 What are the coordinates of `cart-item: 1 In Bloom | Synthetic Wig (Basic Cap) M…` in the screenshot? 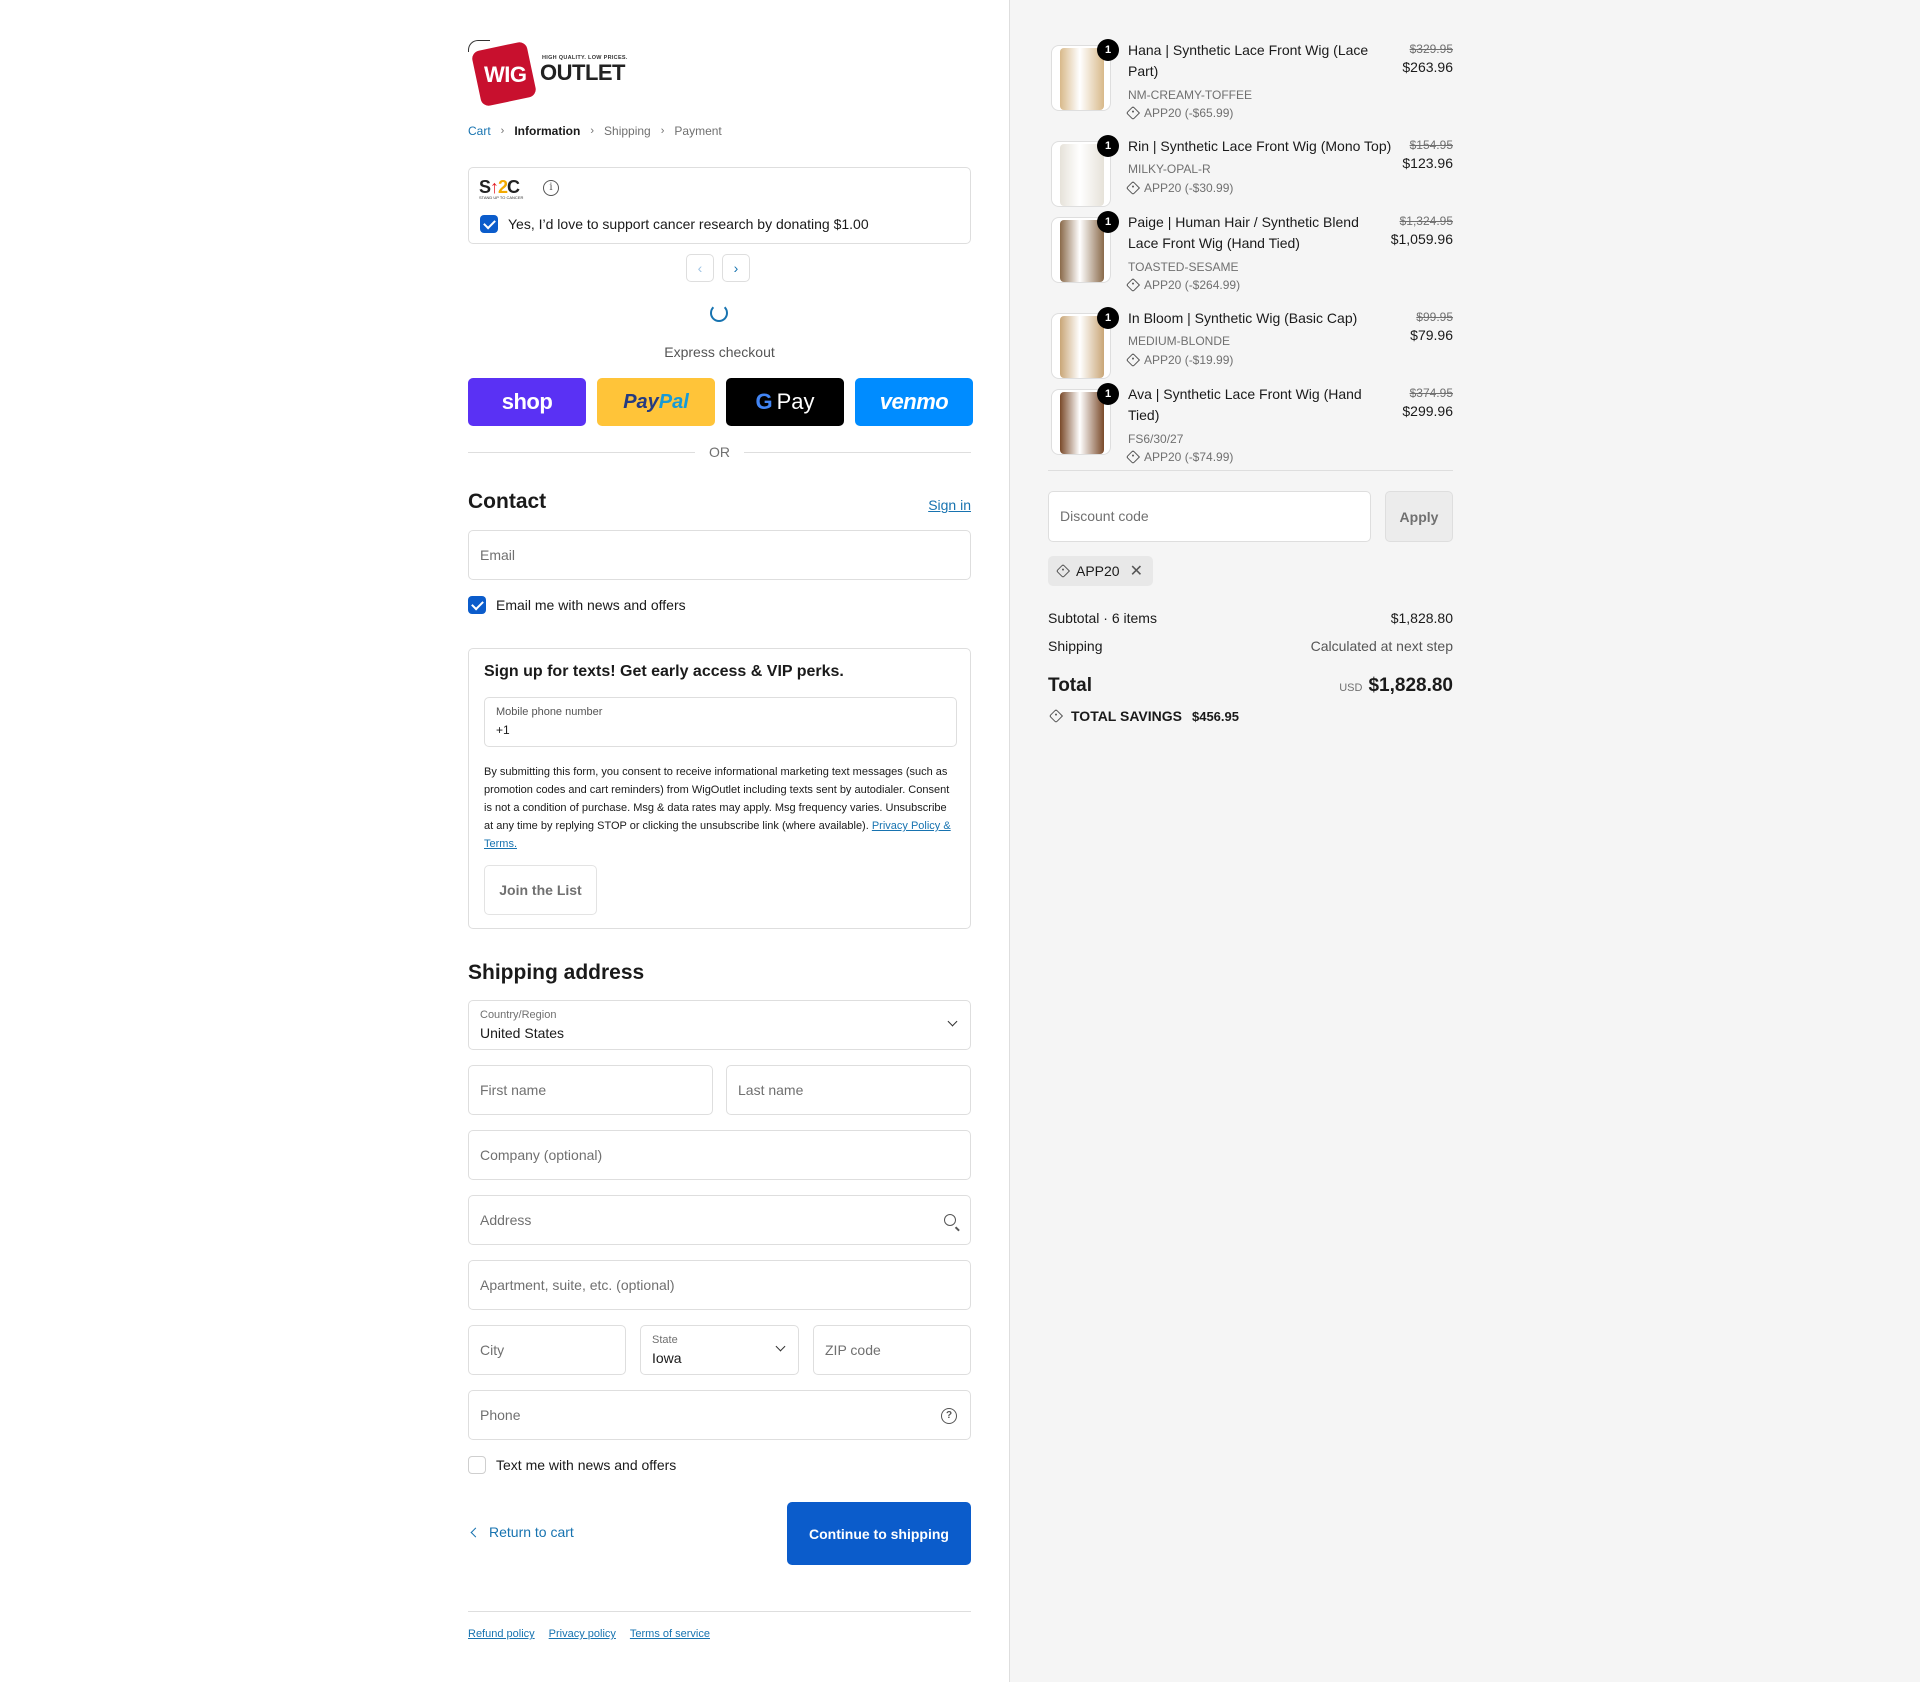 It's located at (1250, 349).